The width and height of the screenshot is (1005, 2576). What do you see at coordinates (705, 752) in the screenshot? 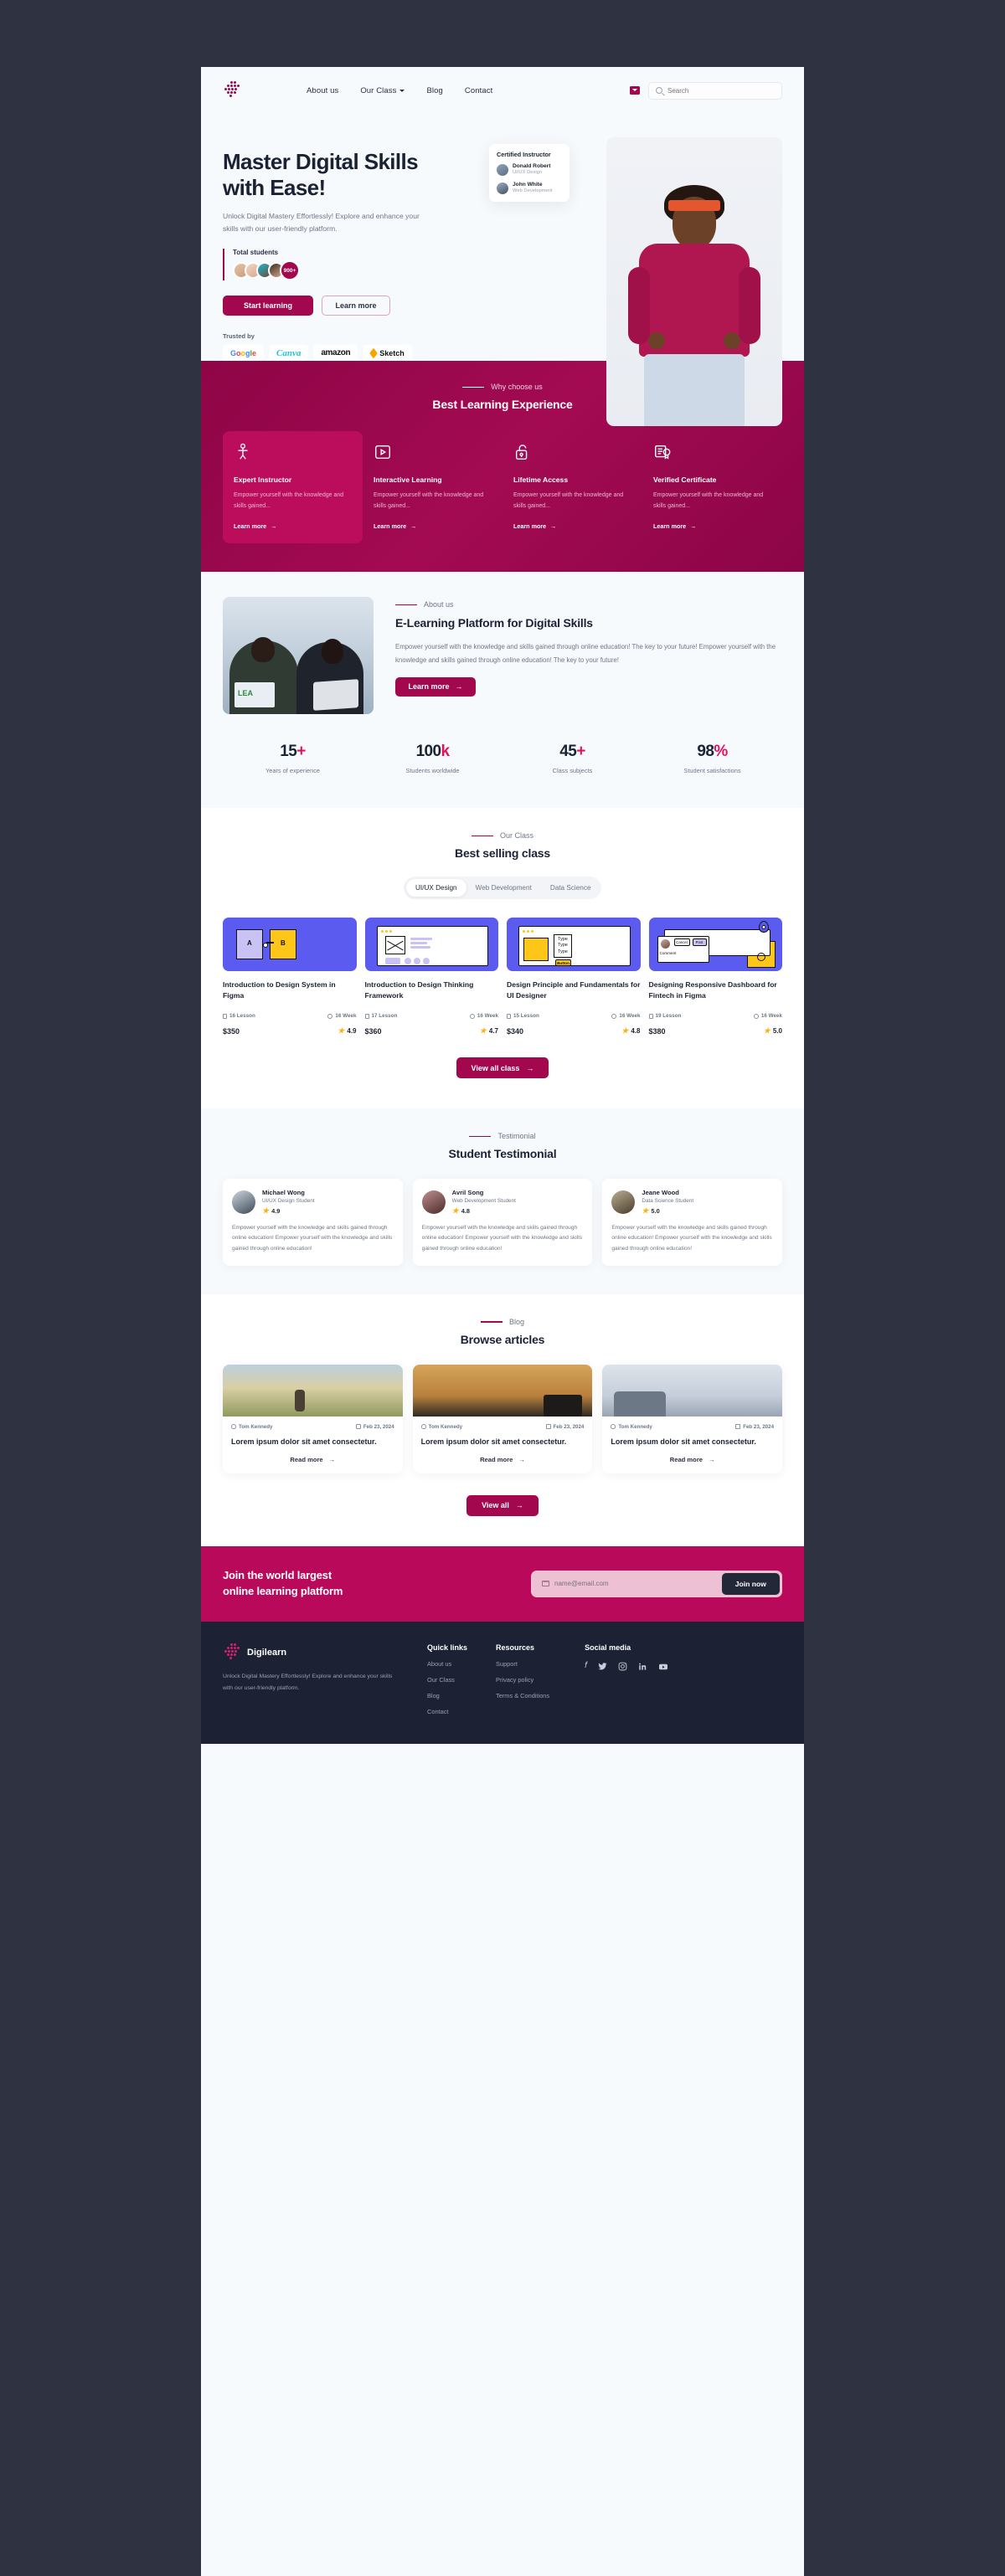
I see `stat-value: 98` at bounding box center [705, 752].